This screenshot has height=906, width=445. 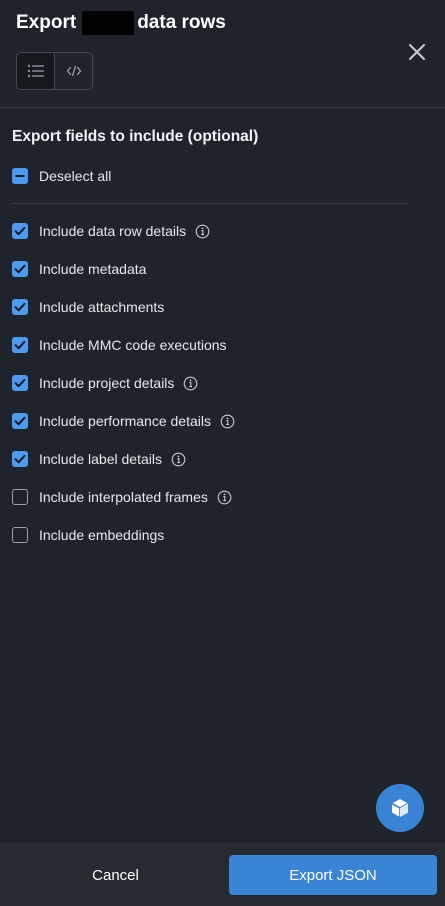 I want to click on field-row: Include data row details, so click(x=111, y=231).